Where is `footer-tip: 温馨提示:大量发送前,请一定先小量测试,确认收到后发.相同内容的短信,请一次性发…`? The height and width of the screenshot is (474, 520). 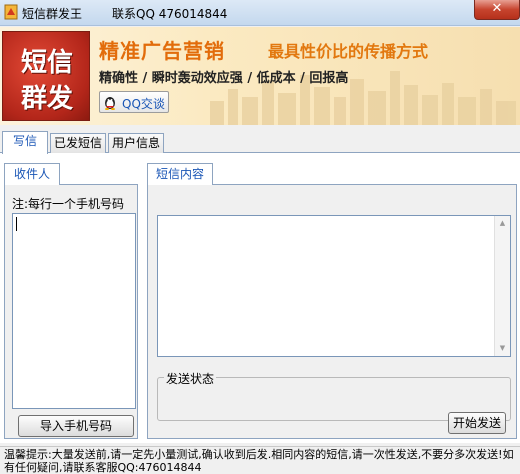 footer-tip: 温馨提示:大量发送前,请一定先小量测试,确认收到后发.相同内容的短信,请一次性发… is located at coordinates (260, 460).